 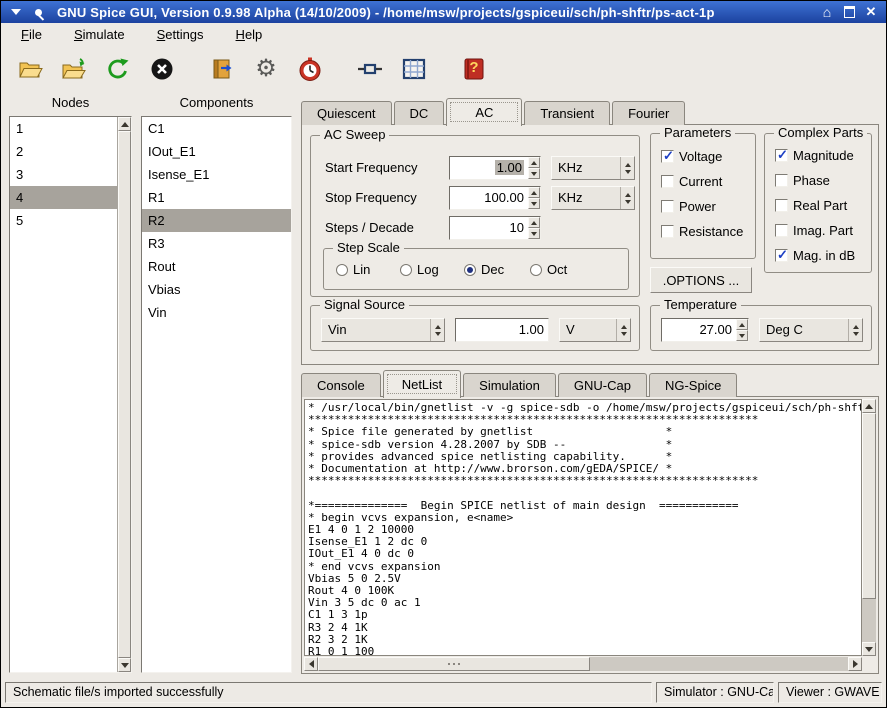 I want to click on pin-icon, so click(x=38, y=12).